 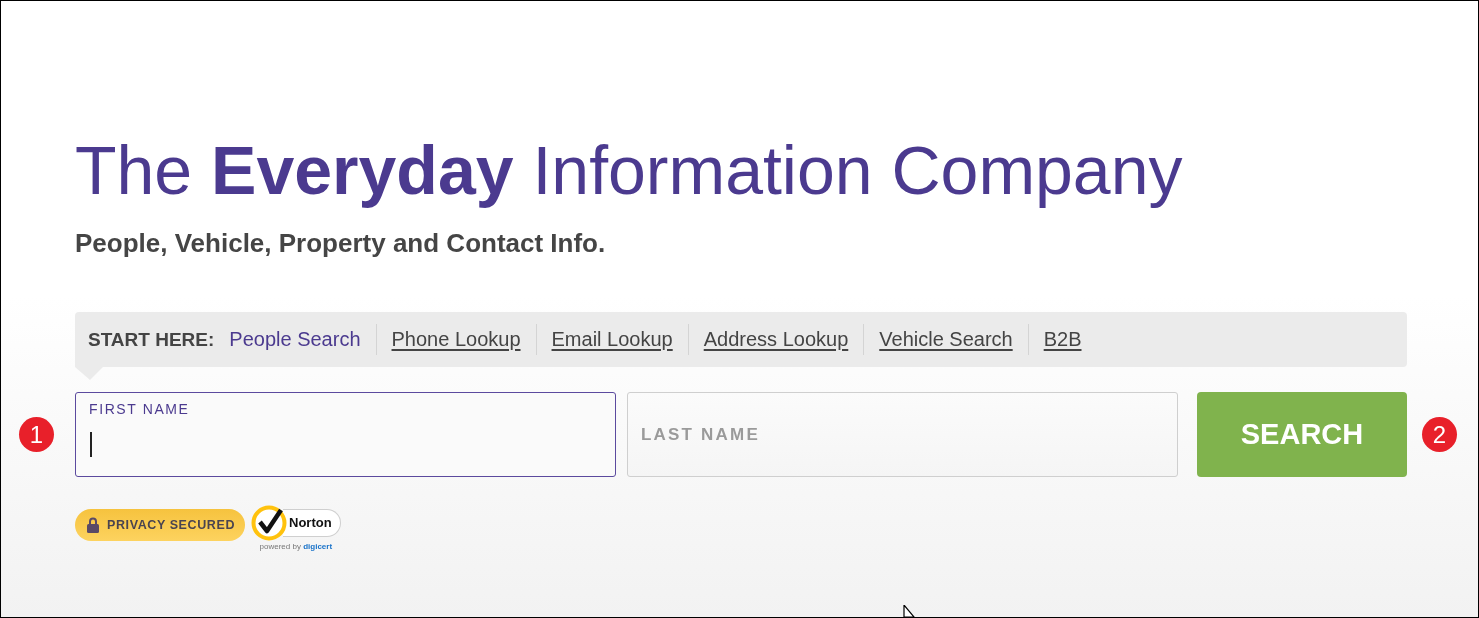 What do you see at coordinates (93, 525) in the screenshot?
I see `lock-icon` at bounding box center [93, 525].